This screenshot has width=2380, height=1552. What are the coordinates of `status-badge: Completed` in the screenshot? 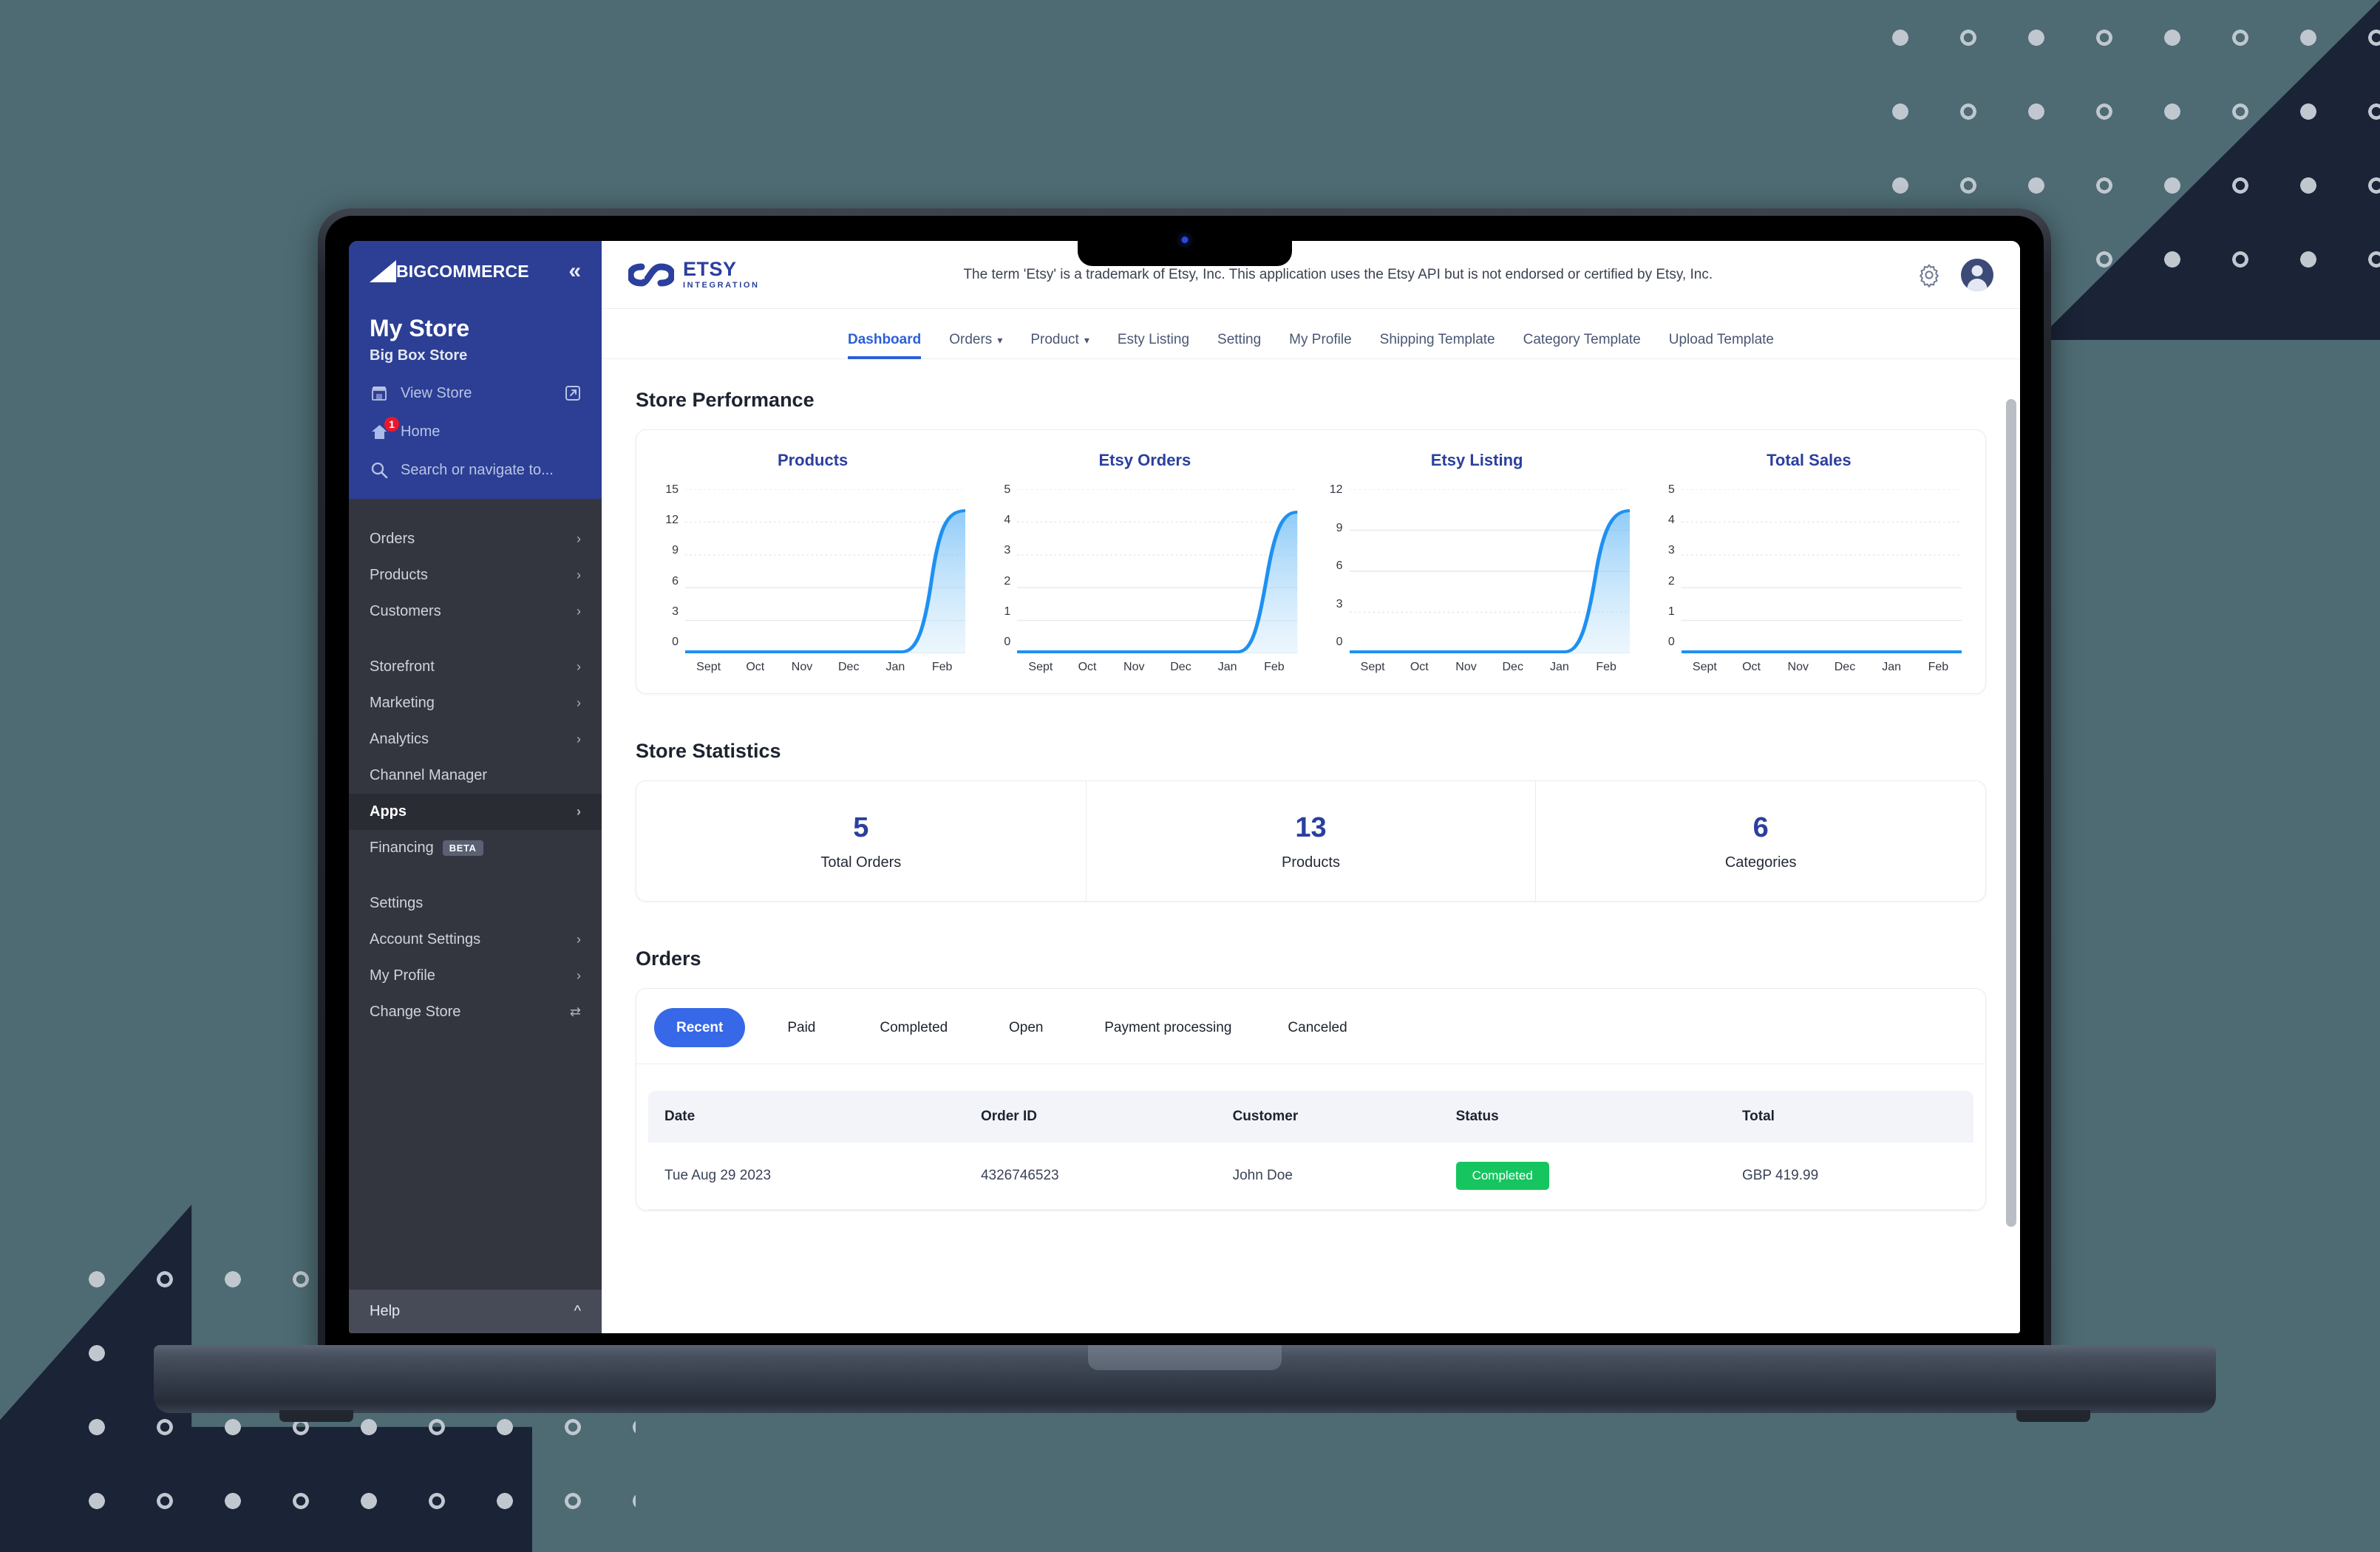 It's located at (1502, 1176).